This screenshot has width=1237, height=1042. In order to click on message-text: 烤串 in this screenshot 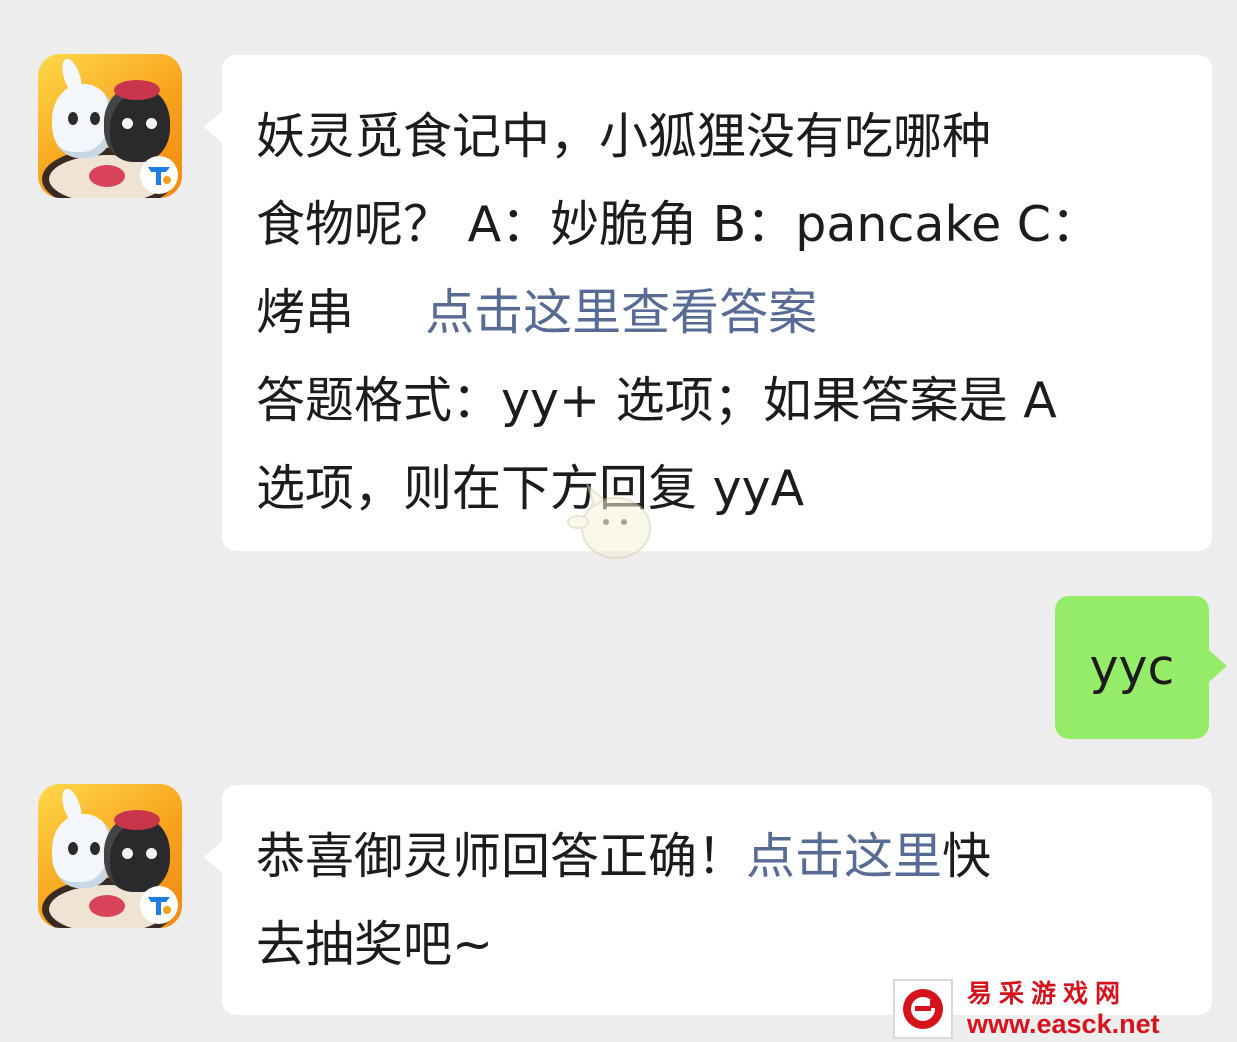, I will do `click(305, 312)`.